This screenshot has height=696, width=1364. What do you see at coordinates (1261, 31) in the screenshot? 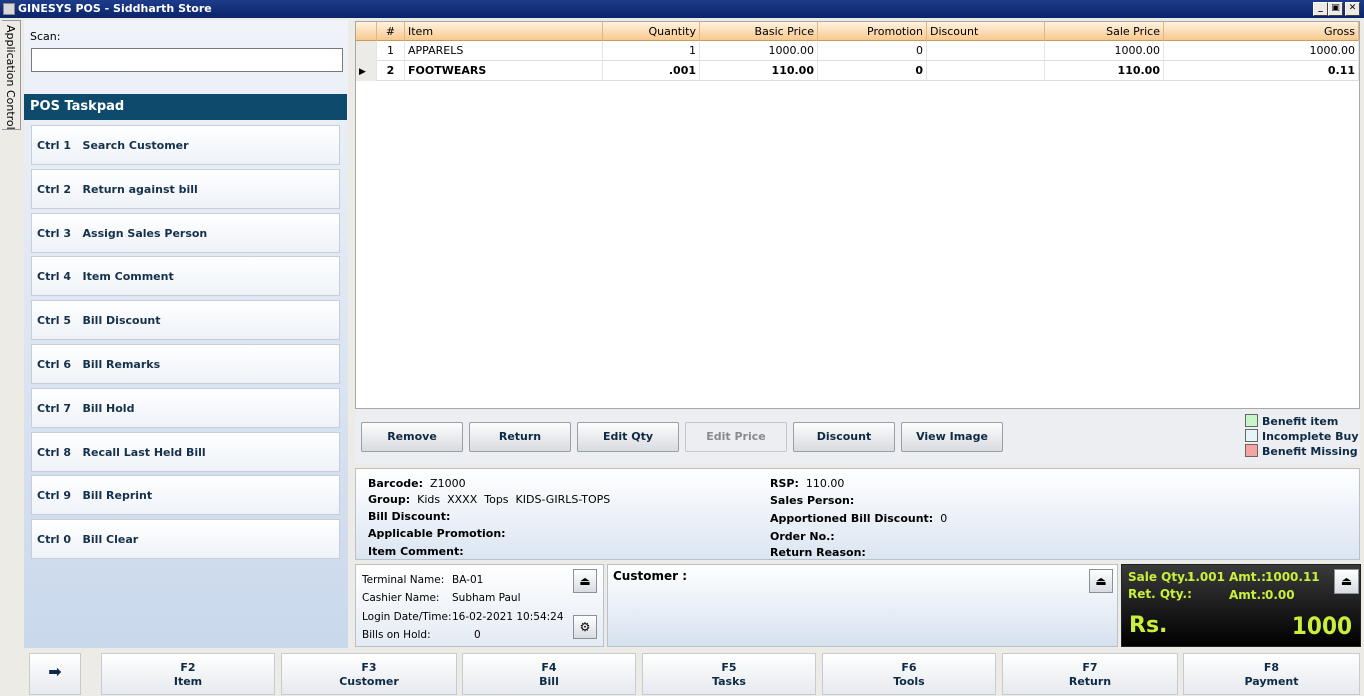
I see `col-header-gross: Gross` at bounding box center [1261, 31].